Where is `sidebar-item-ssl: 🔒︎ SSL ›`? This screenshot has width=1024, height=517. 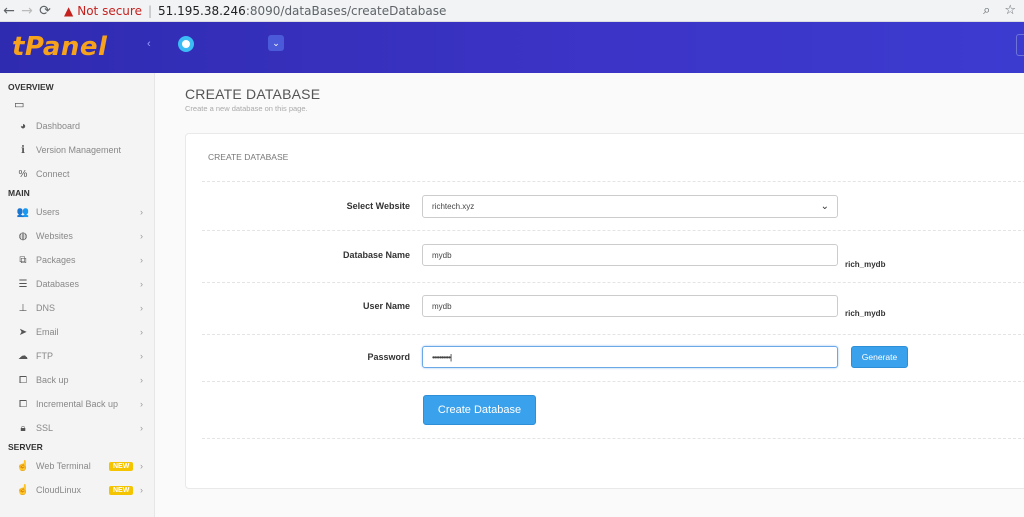 sidebar-item-ssl: 🔒︎ SSL › is located at coordinates (77, 428).